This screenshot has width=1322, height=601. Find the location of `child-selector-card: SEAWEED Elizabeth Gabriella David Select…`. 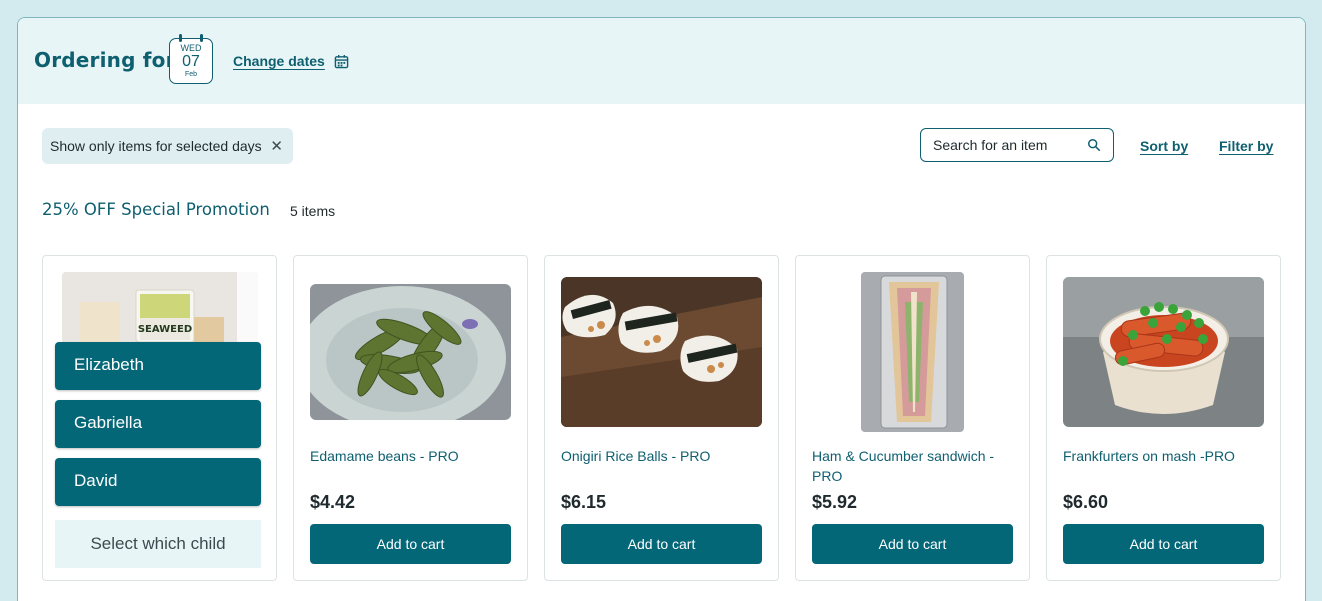

child-selector-card: SEAWEED Elizabeth Gabriella David Select… is located at coordinates (159, 418).